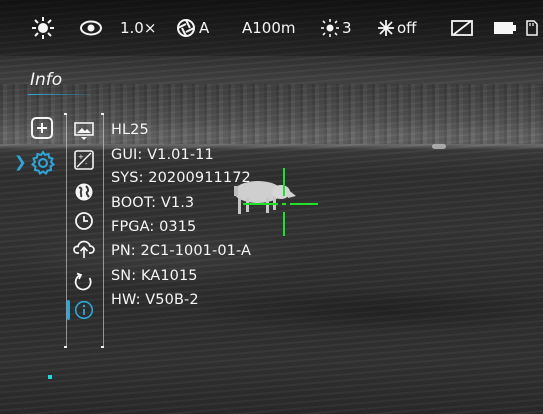  I want to click on submenu-image, so click(84, 131).